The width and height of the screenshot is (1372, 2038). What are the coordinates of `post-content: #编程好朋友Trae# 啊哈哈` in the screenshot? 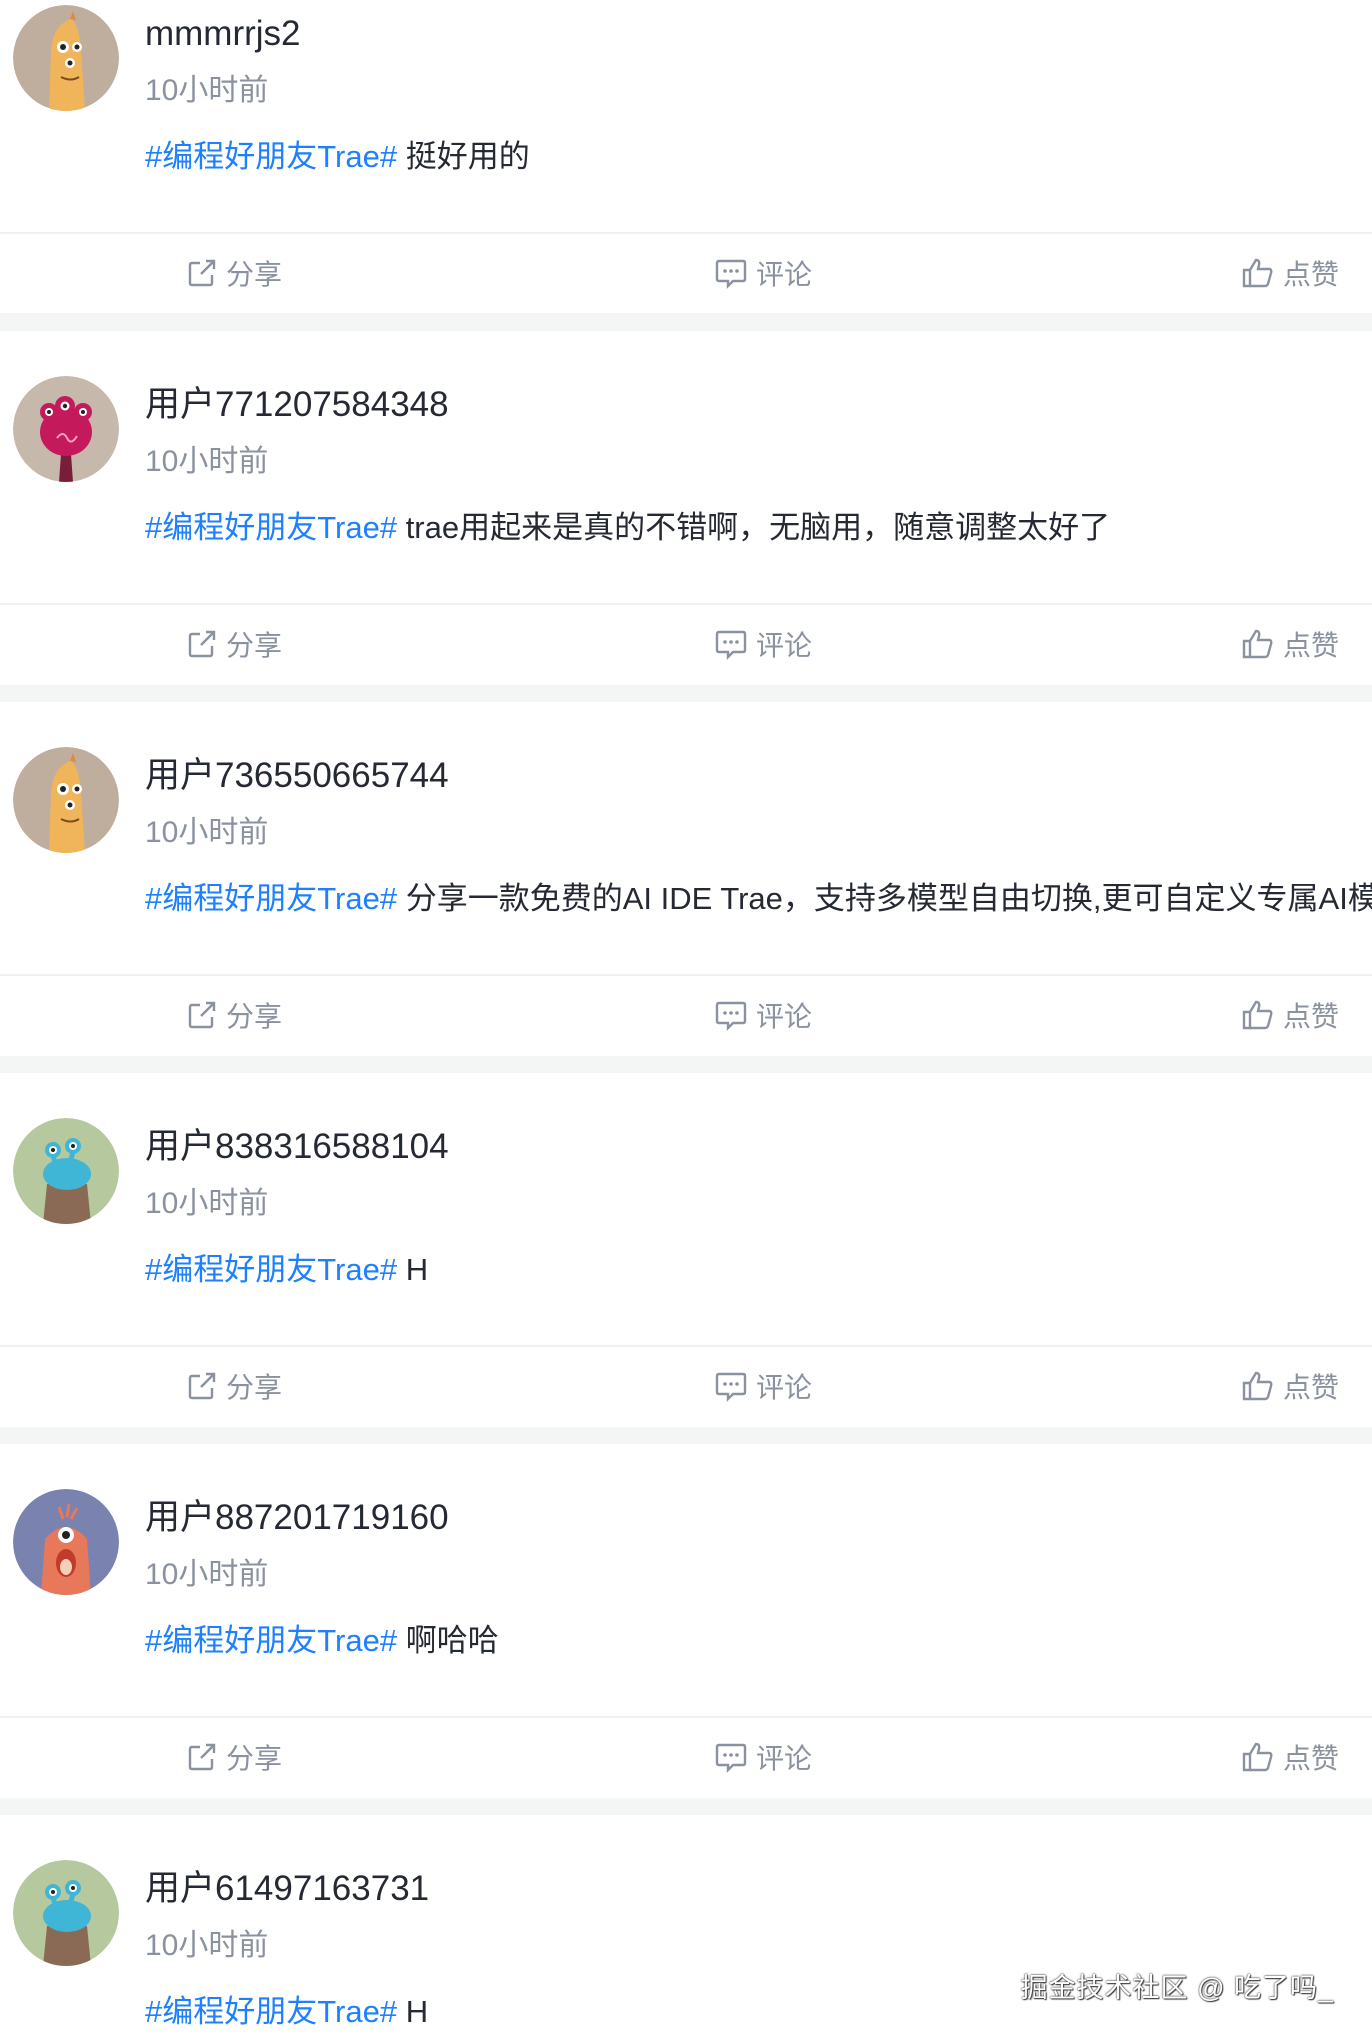 It's located at (758, 1641).